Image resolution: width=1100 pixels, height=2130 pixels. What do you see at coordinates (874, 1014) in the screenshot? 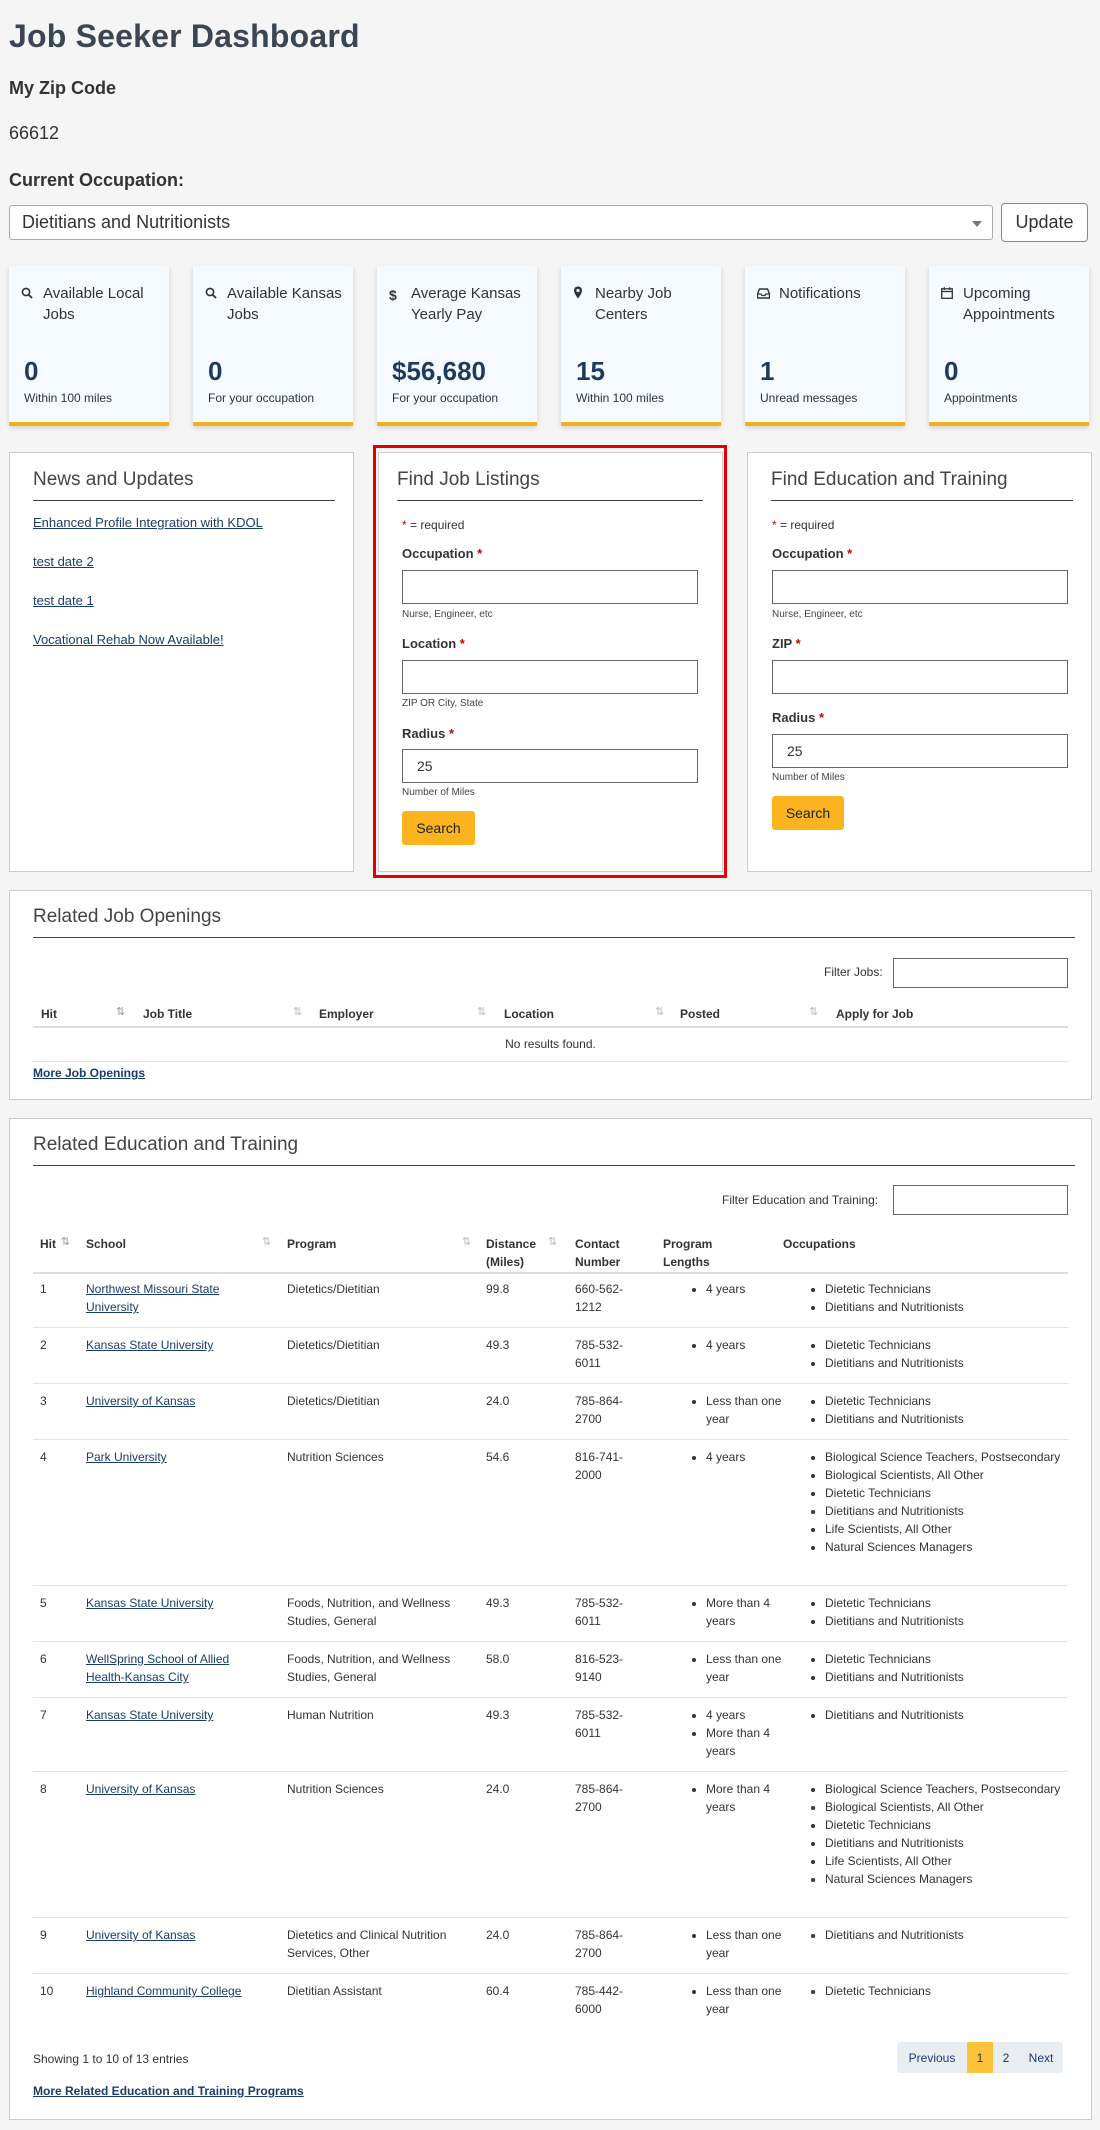
I see `col-apply: Apply for Job` at bounding box center [874, 1014].